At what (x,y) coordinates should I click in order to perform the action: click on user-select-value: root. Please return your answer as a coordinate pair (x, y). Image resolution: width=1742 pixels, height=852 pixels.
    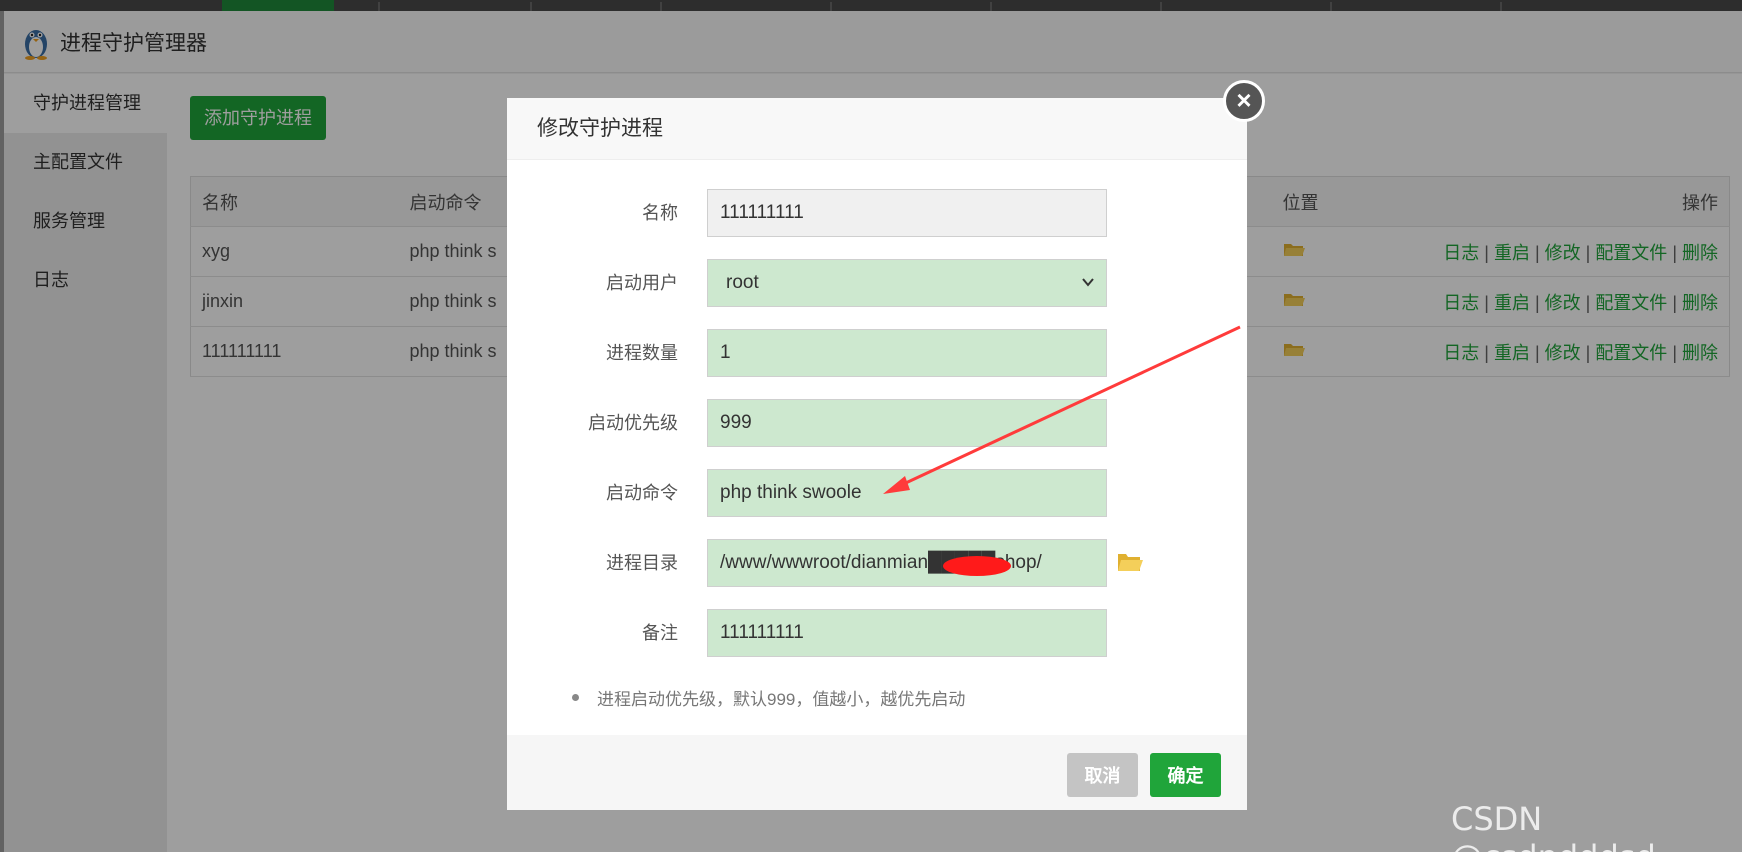
    Looking at the image, I should click on (742, 282).